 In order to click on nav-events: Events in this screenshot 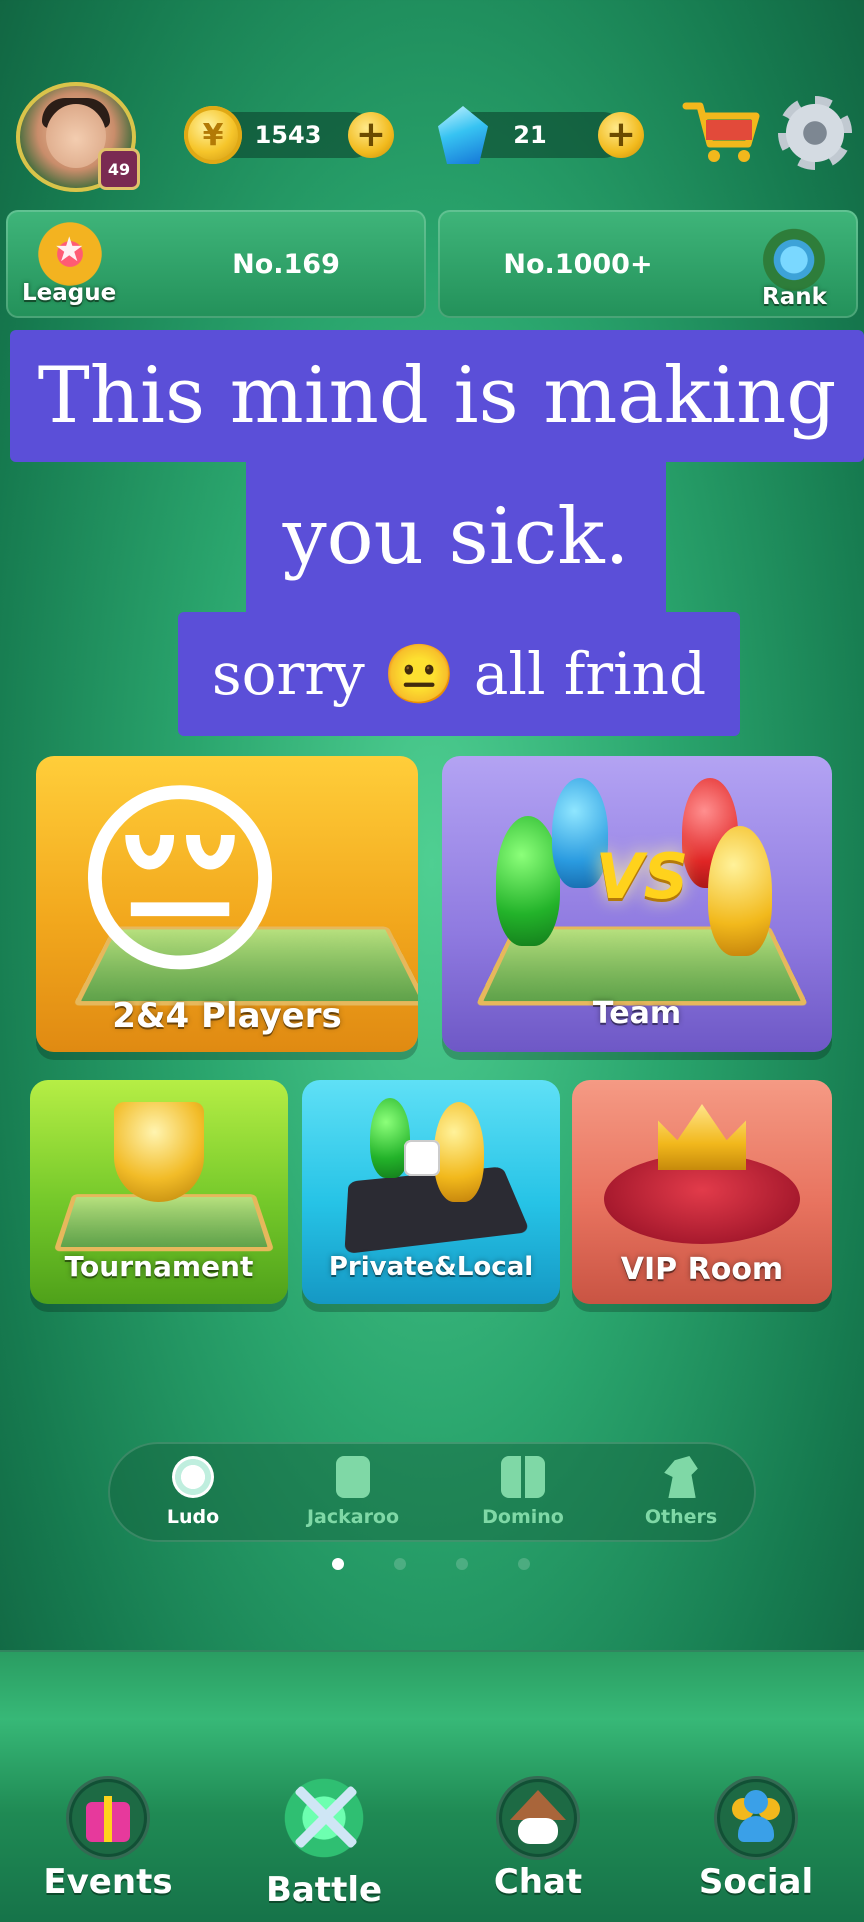, I will do `click(108, 1839)`.